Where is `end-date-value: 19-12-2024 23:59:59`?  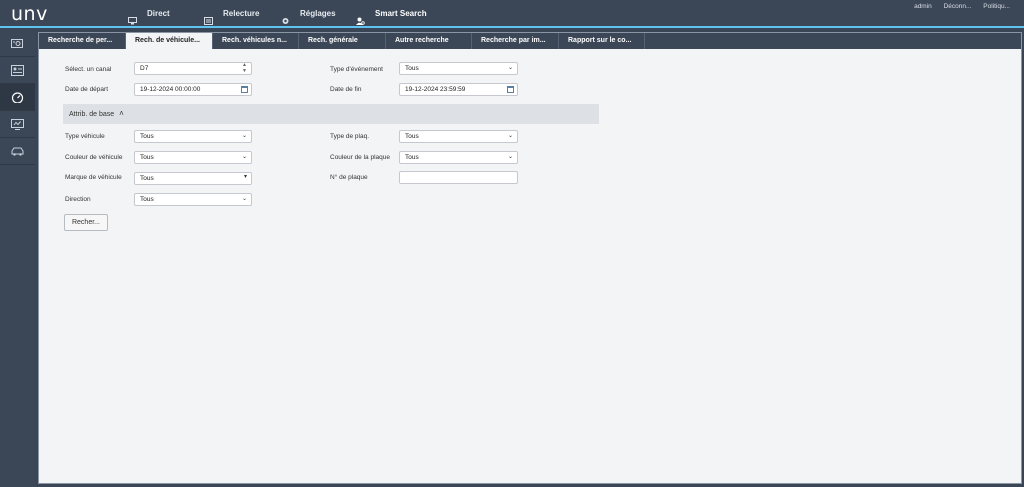 end-date-value: 19-12-2024 23:59:59 is located at coordinates (435, 89).